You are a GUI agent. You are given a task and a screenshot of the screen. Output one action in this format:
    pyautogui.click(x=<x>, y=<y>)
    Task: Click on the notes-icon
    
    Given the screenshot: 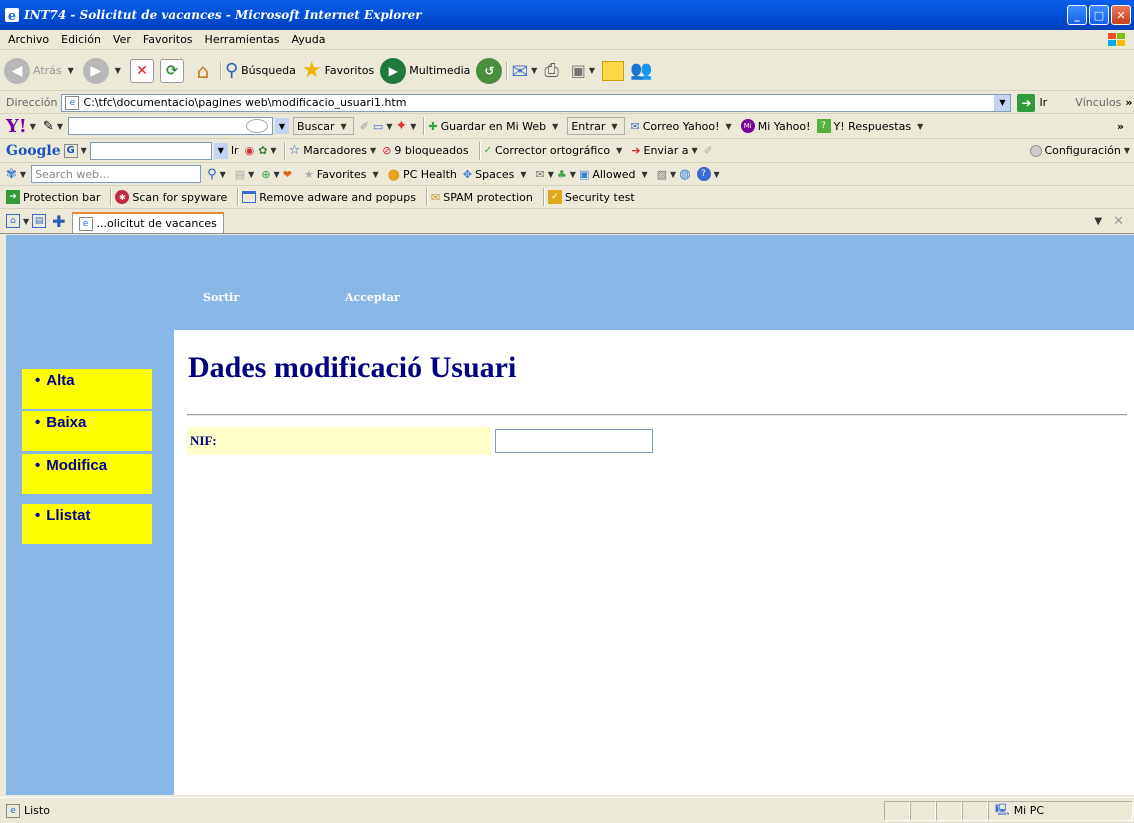 What is the action you would take?
    pyautogui.click(x=613, y=70)
    